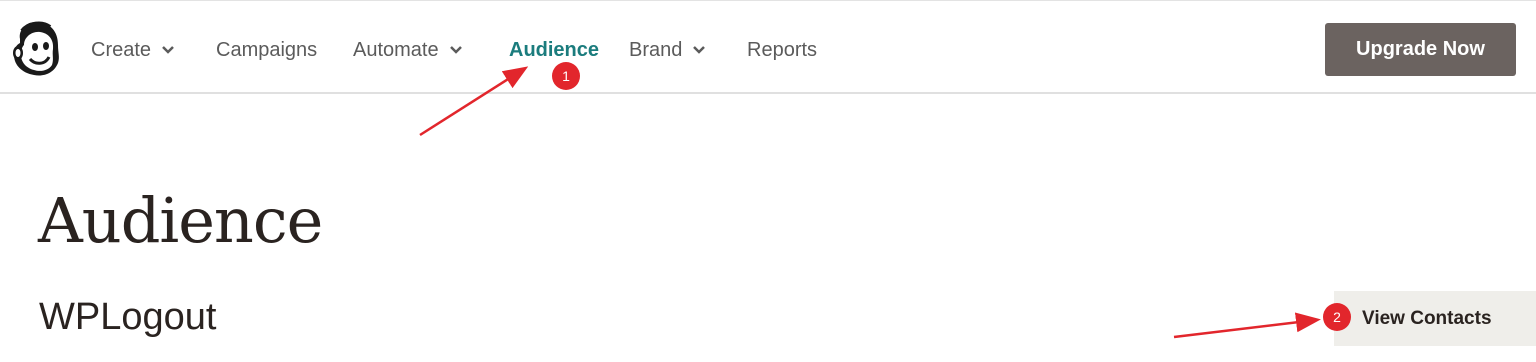 The image size is (1536, 362). I want to click on audience-name: WPLogout, so click(128, 317).